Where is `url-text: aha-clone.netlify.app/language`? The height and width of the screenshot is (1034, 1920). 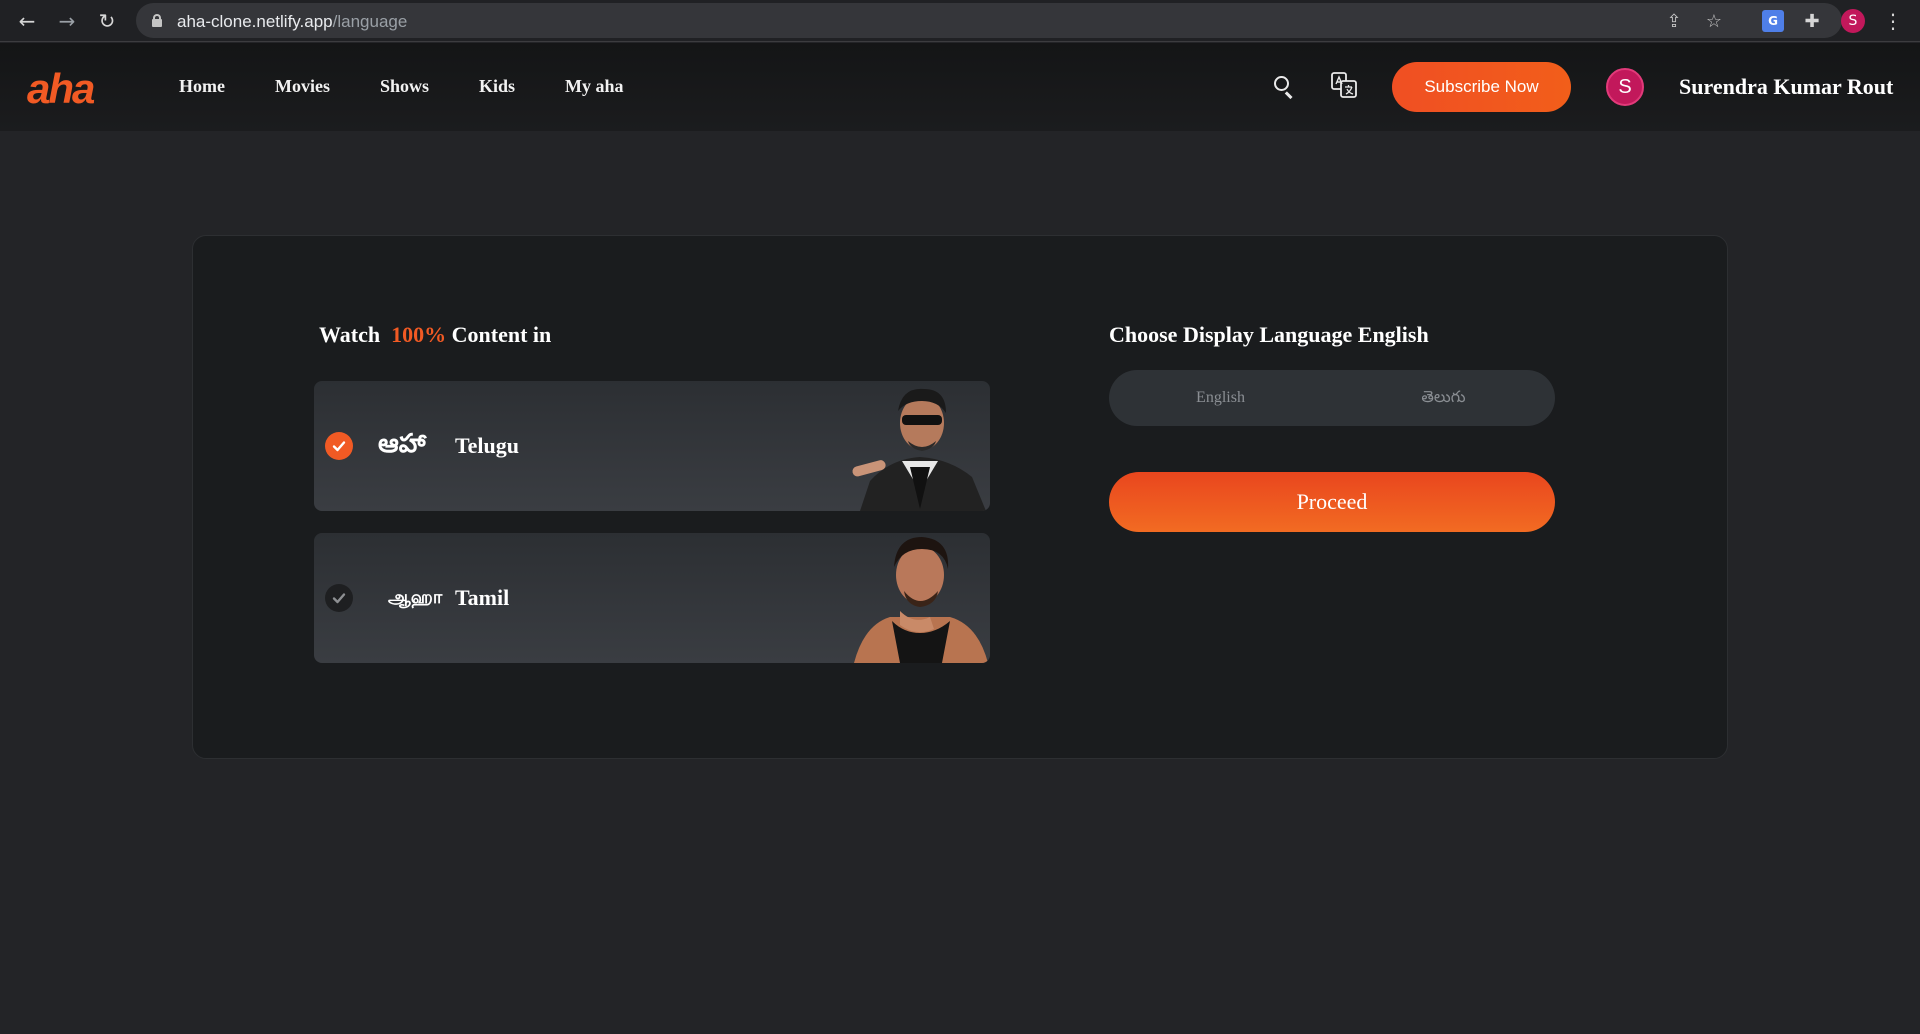 url-text: aha-clone.netlify.app/language is located at coordinates (292, 22).